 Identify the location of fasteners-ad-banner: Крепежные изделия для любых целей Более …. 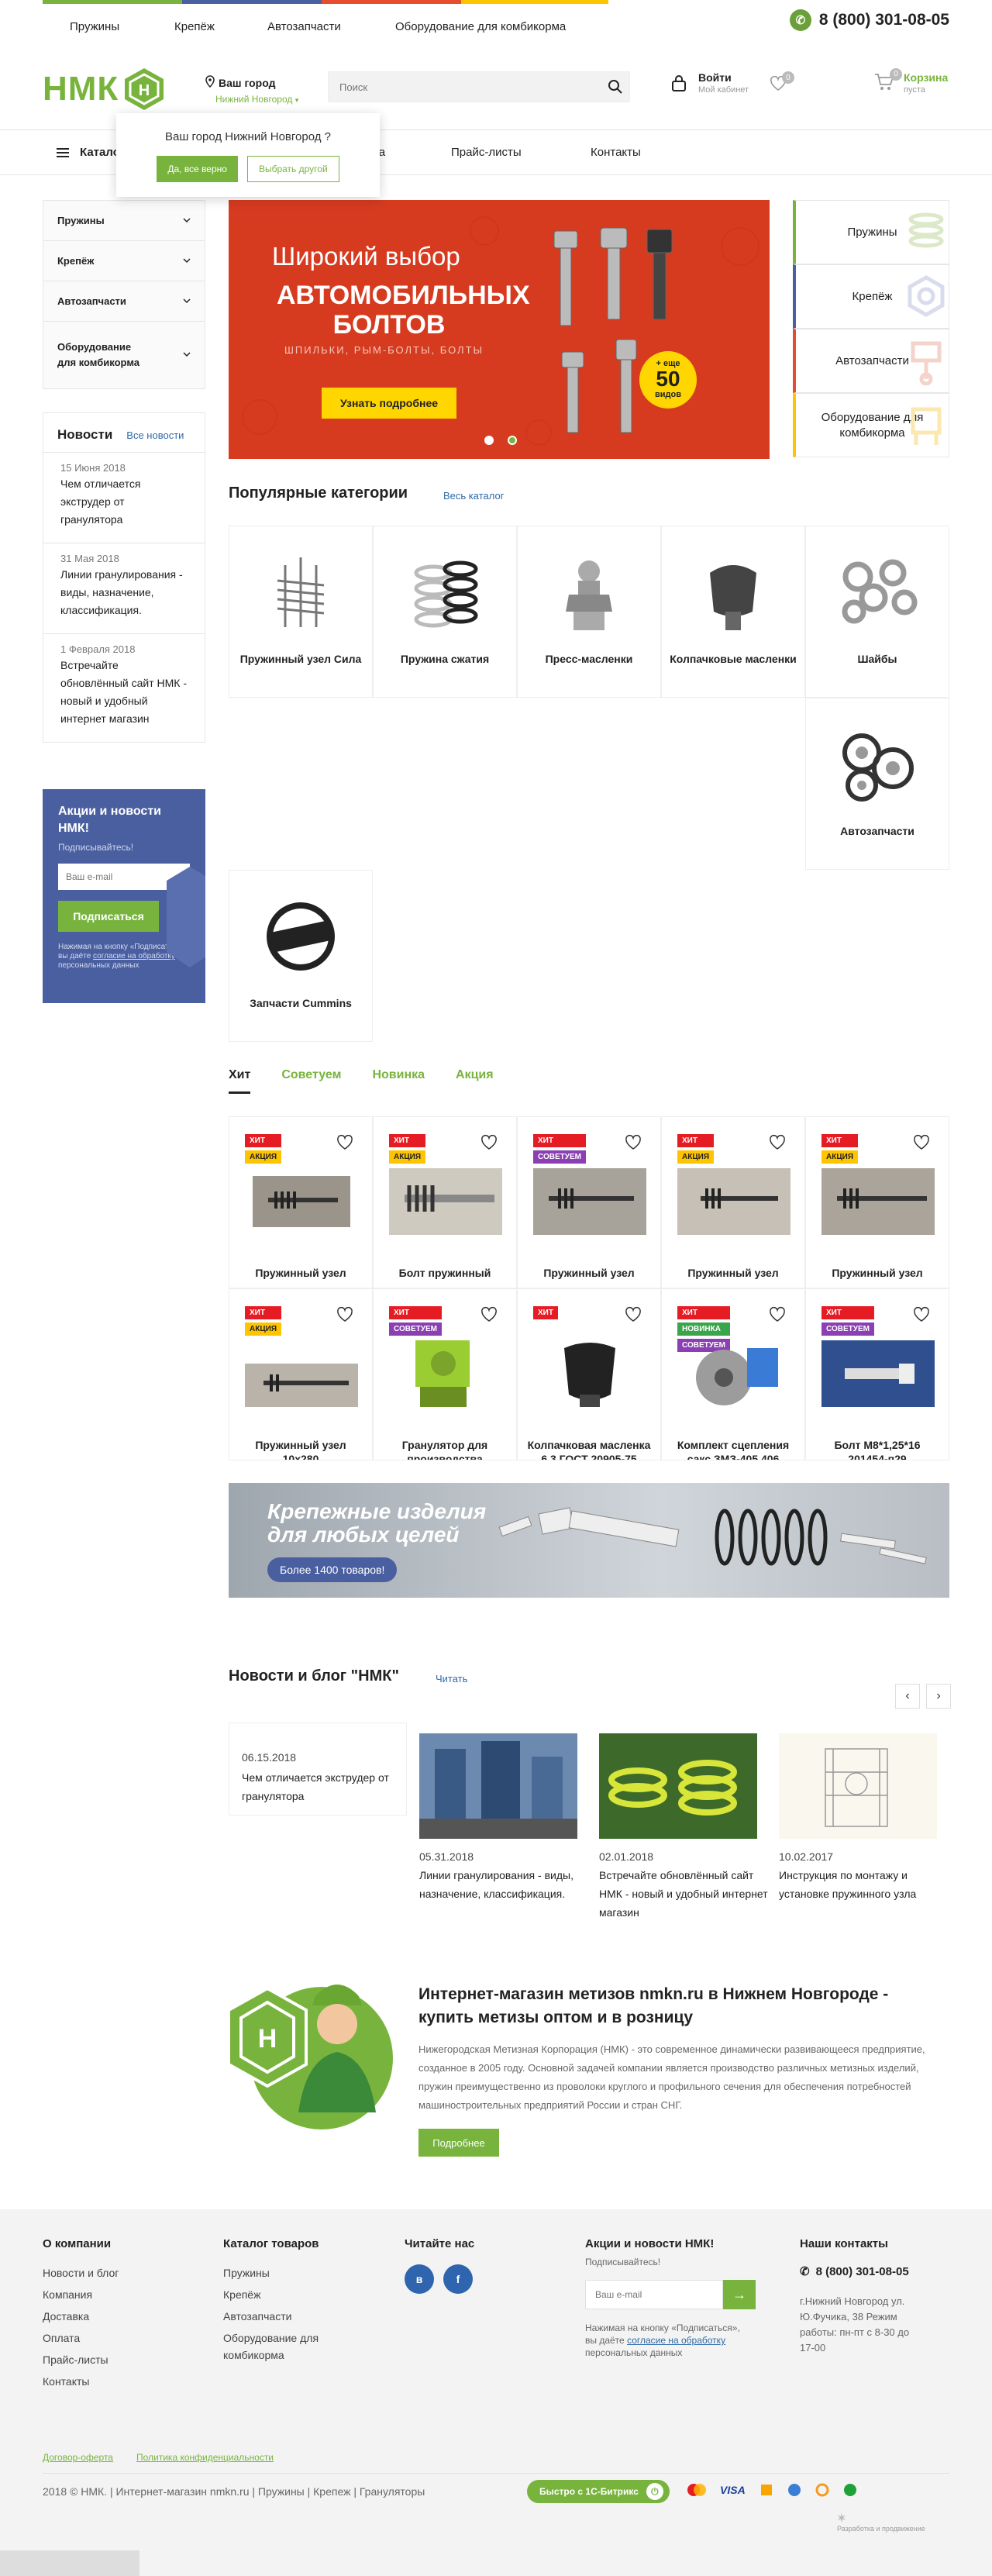
(589, 1540).